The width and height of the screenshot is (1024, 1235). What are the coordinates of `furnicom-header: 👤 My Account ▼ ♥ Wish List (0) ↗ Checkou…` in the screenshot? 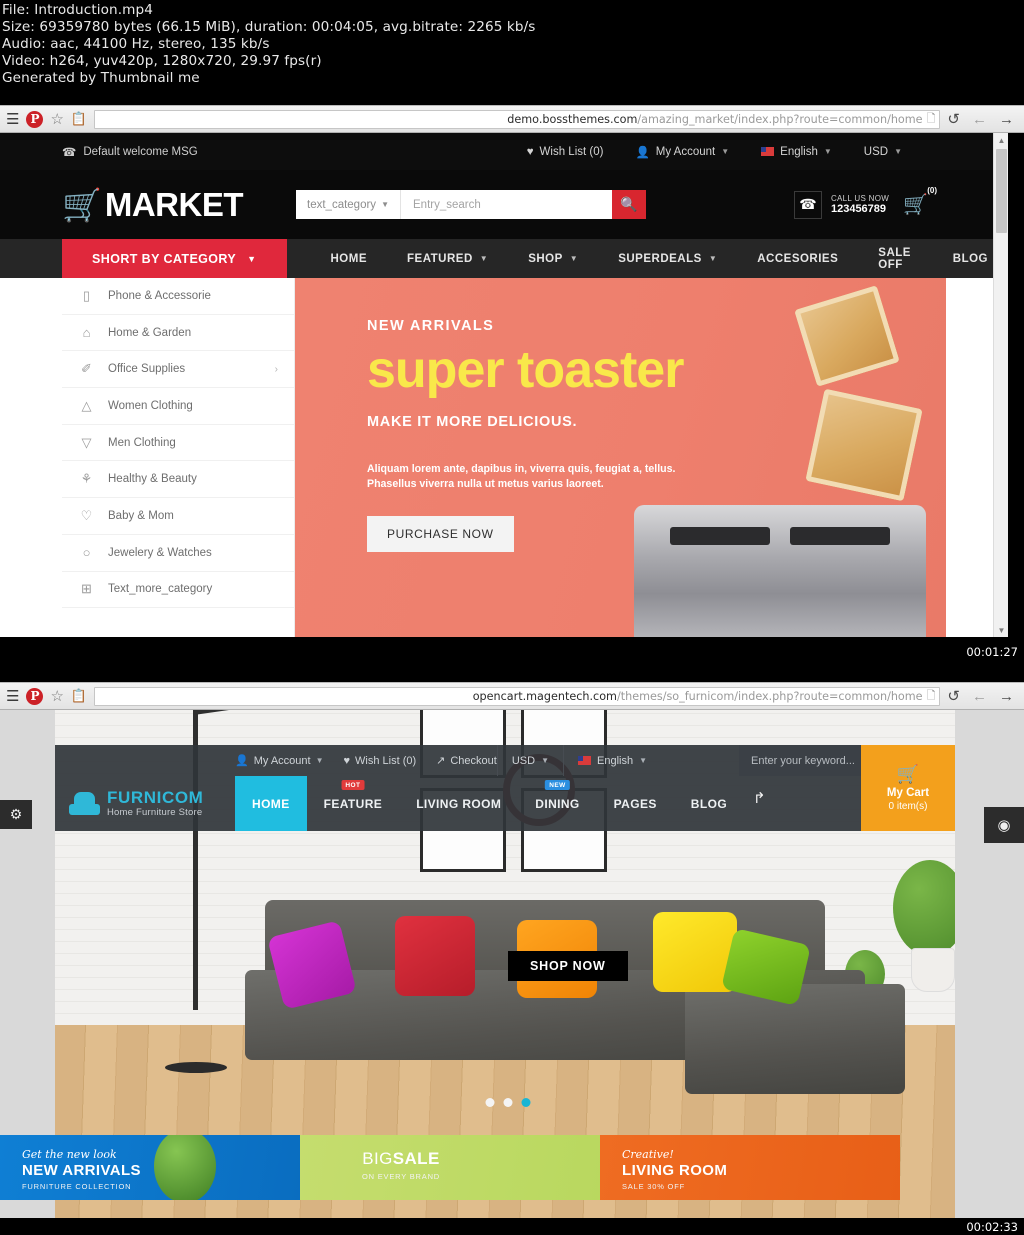 It's located at (505, 788).